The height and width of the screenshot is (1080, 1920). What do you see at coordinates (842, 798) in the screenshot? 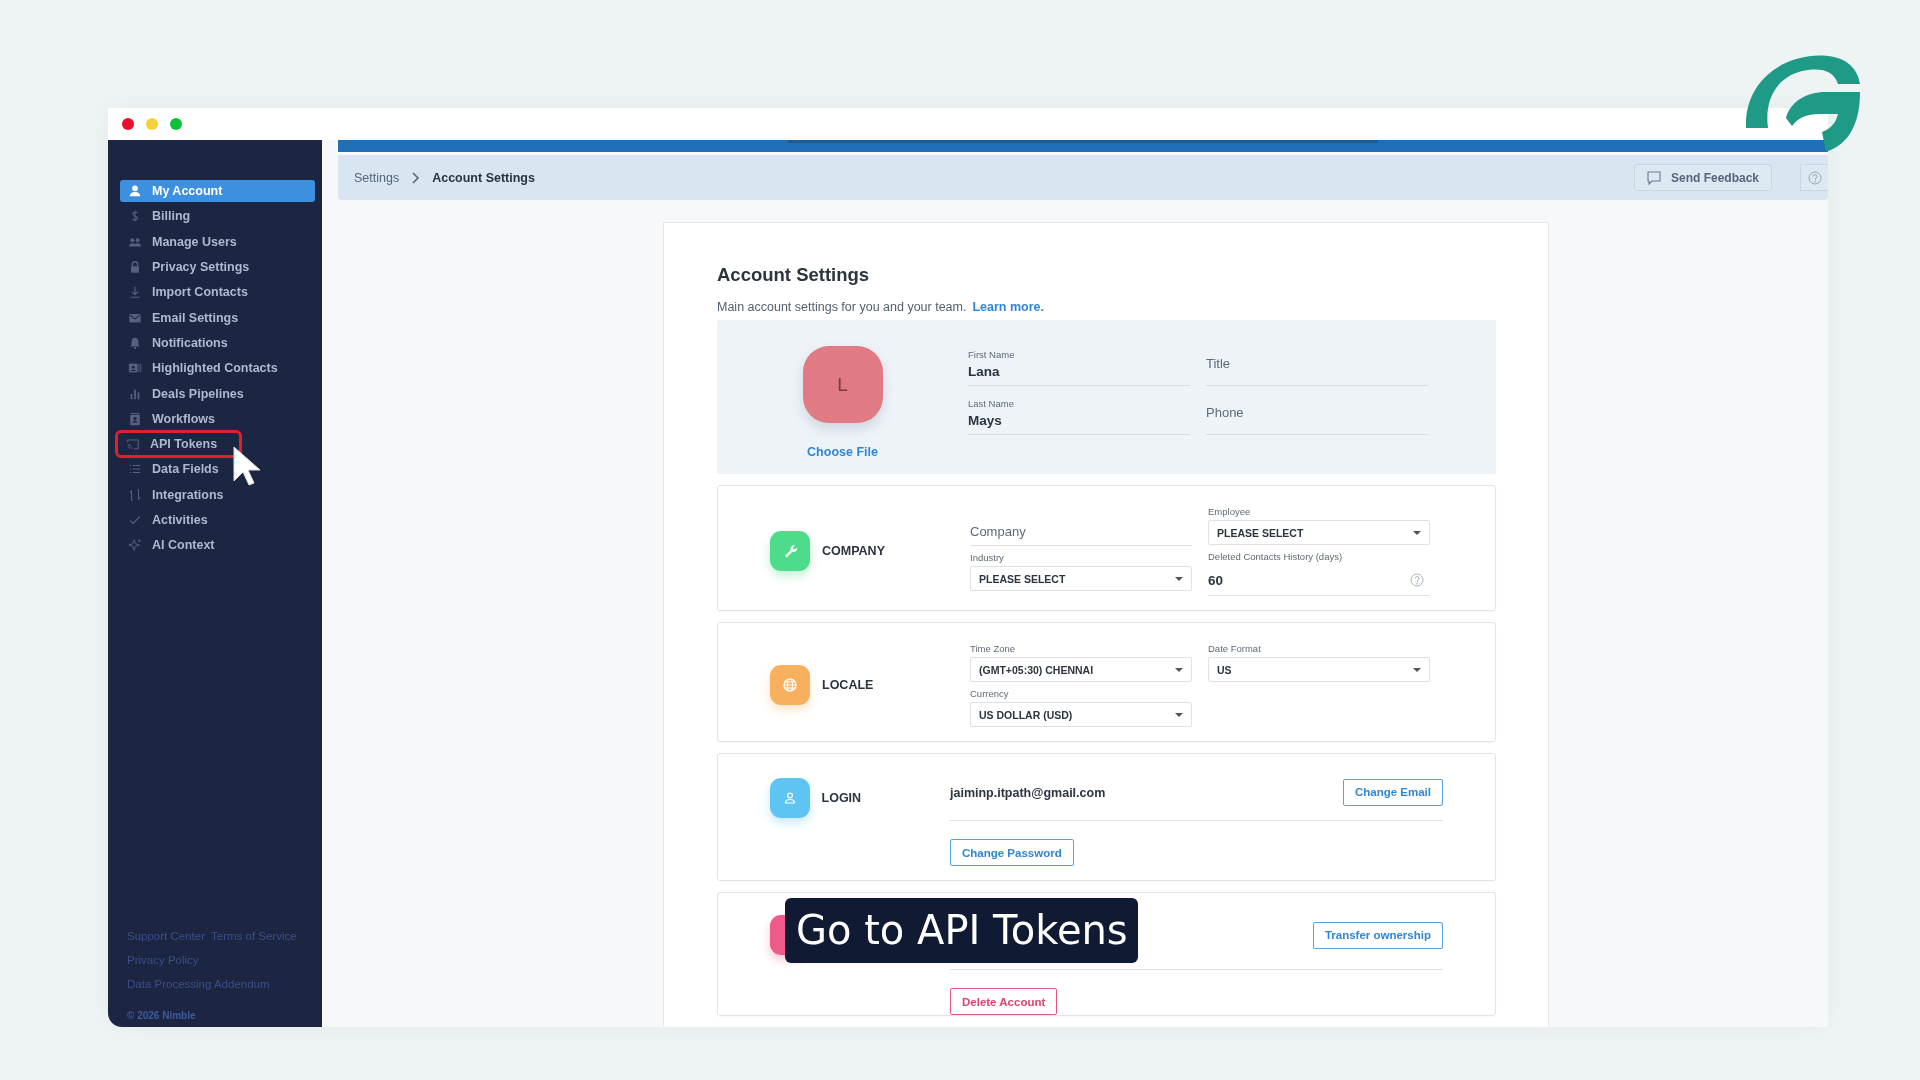
I see `section-title: LOGIN` at bounding box center [842, 798].